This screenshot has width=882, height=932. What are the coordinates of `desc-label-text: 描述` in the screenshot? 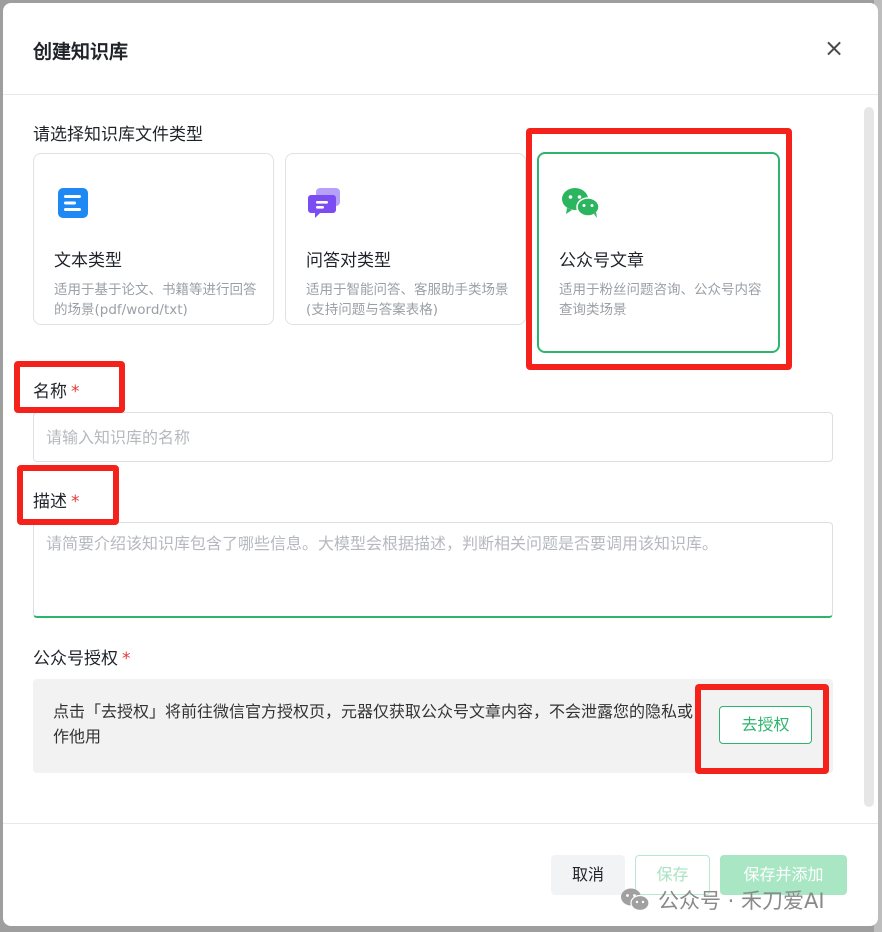 It's located at (50, 502).